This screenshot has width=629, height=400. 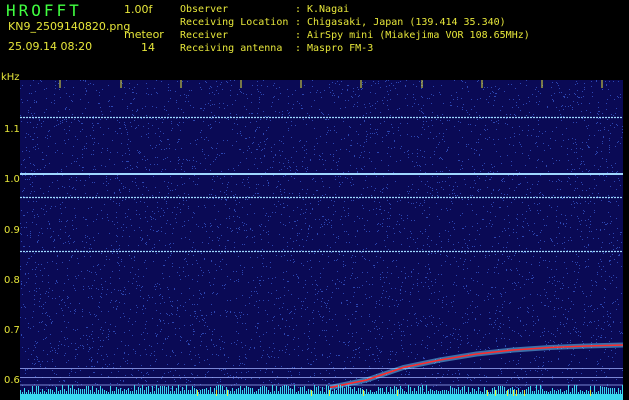 What do you see at coordinates (50, 46) in the screenshot?
I see `datetime-label: 25.09.14 08:20` at bounding box center [50, 46].